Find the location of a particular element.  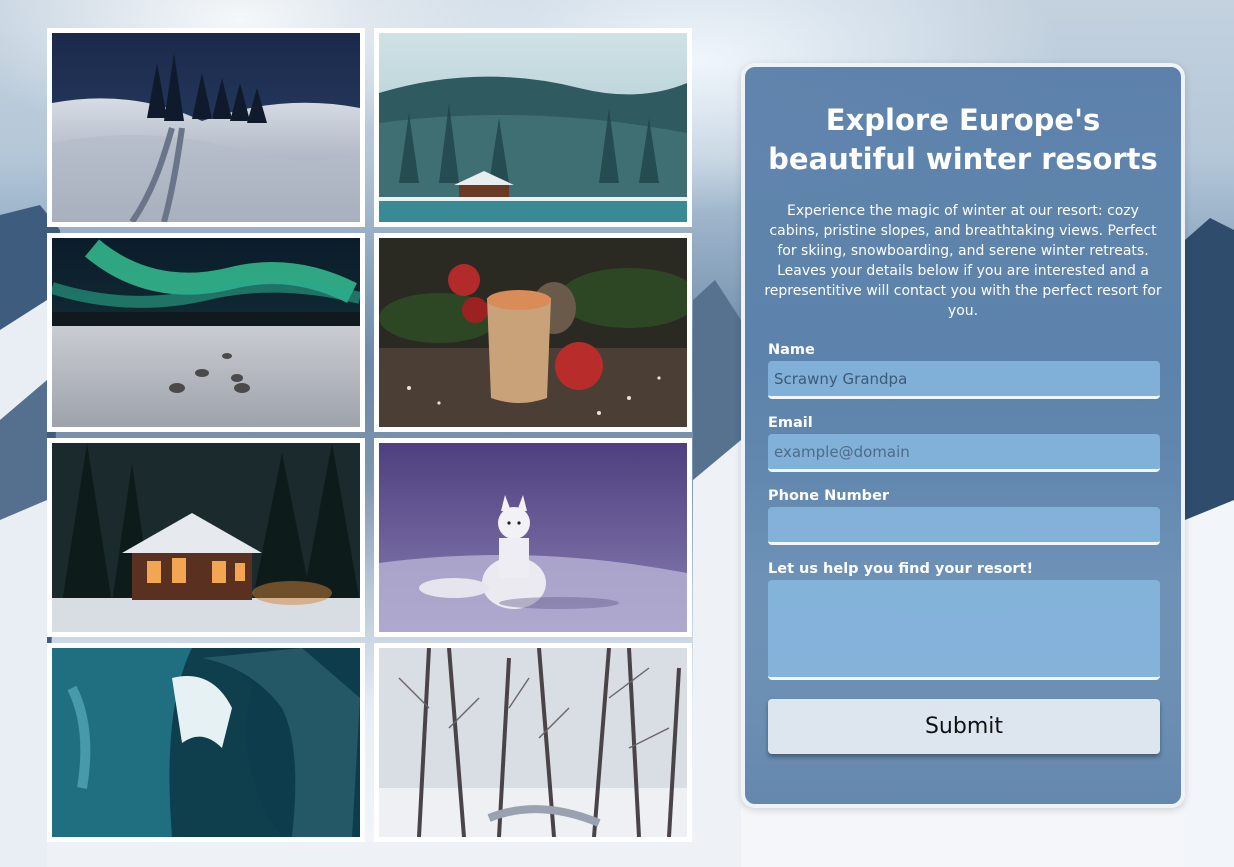

photo-arctic-fox is located at coordinates (533, 537).